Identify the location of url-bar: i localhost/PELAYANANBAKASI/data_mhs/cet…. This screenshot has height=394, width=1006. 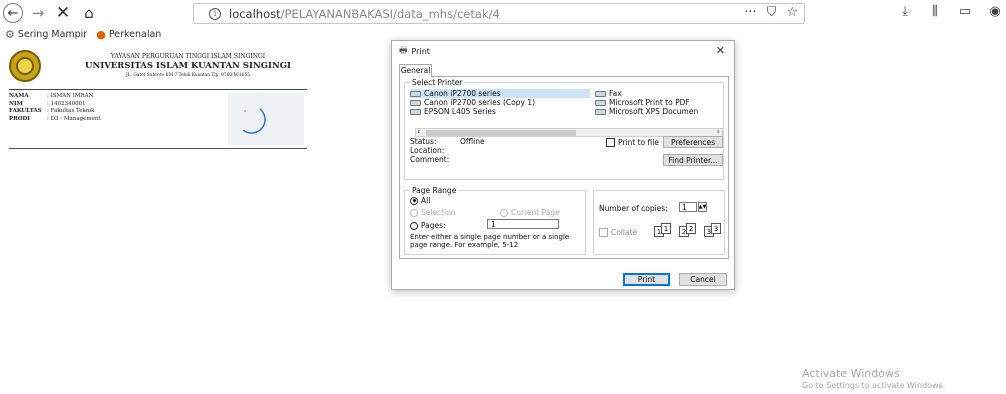
(499, 13).